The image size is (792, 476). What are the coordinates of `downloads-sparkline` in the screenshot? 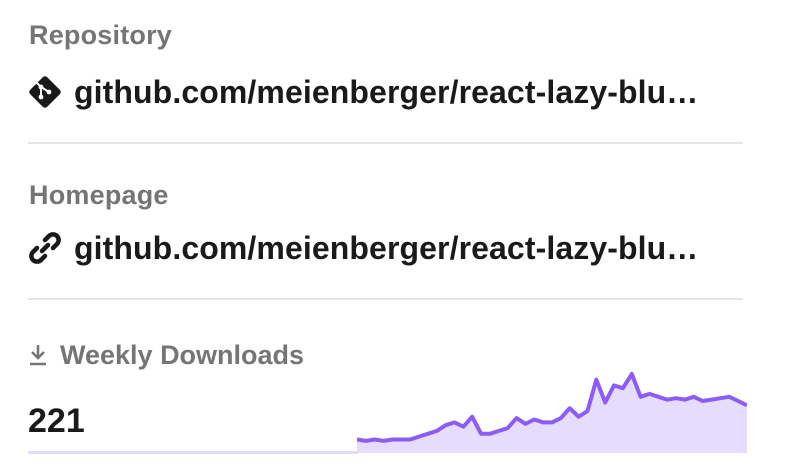 It's located at (552, 412).